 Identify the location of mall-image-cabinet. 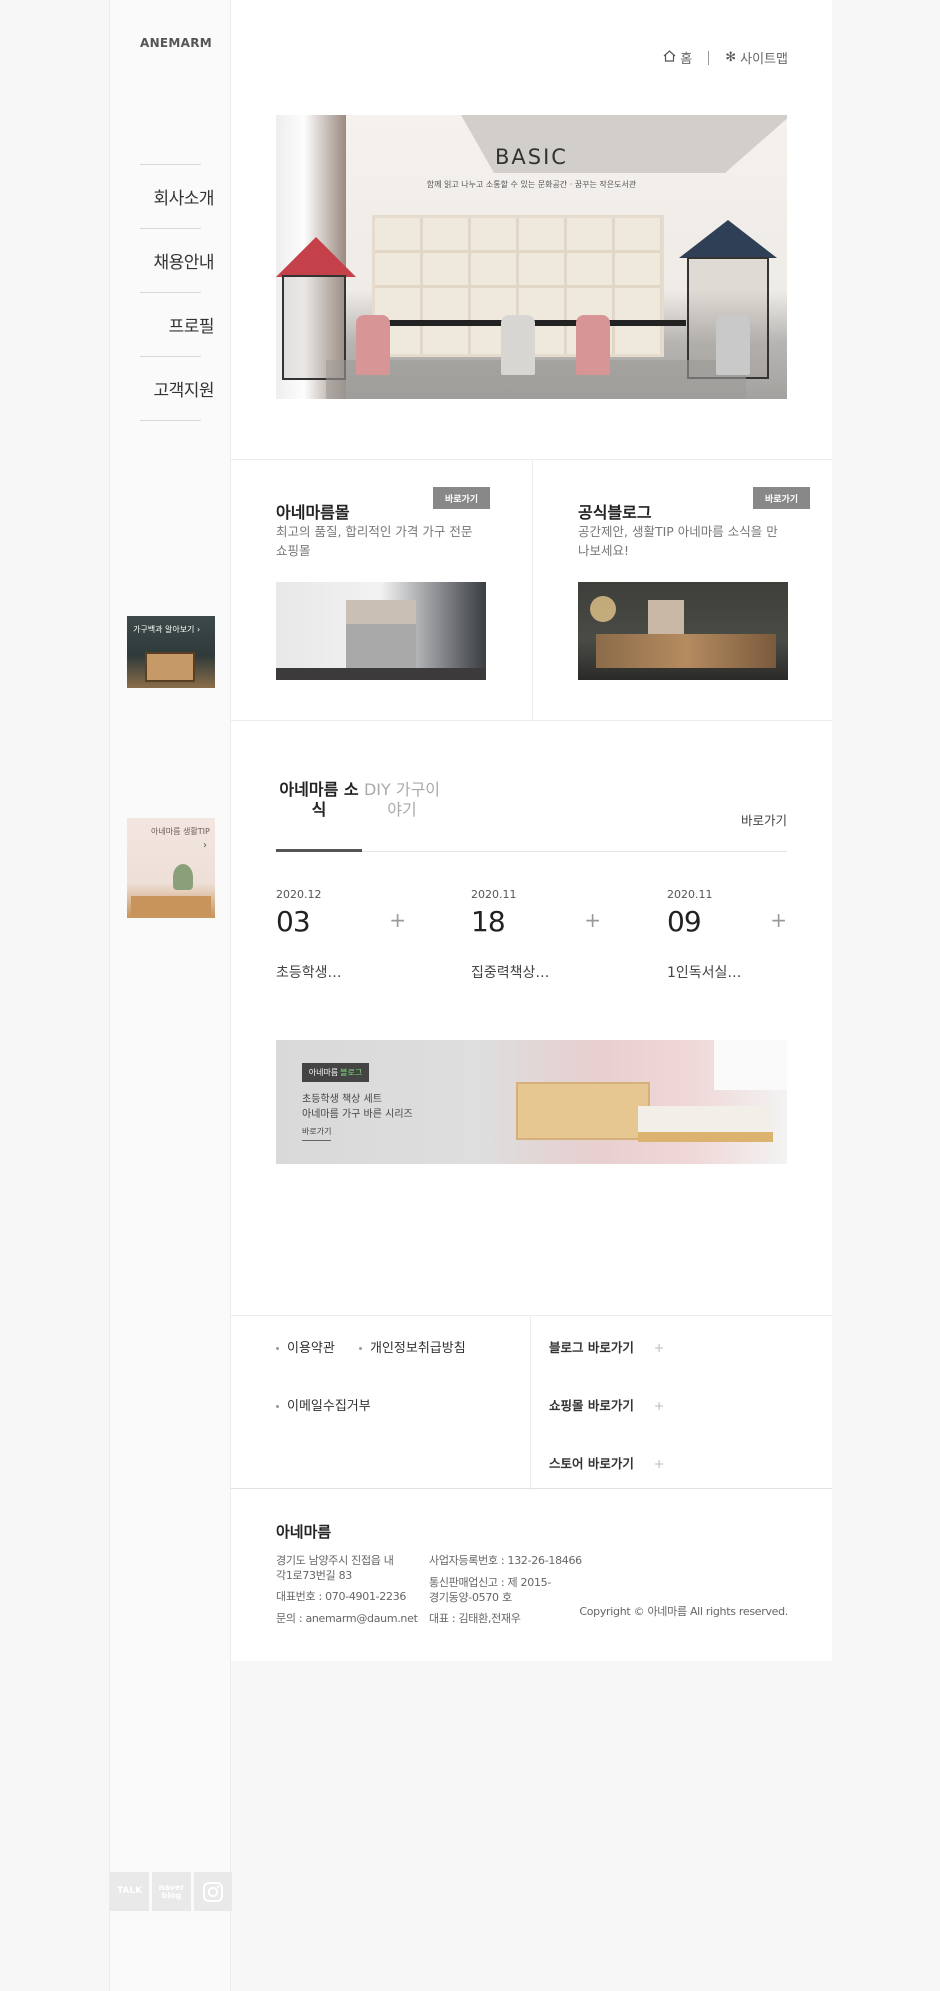
(381, 636).